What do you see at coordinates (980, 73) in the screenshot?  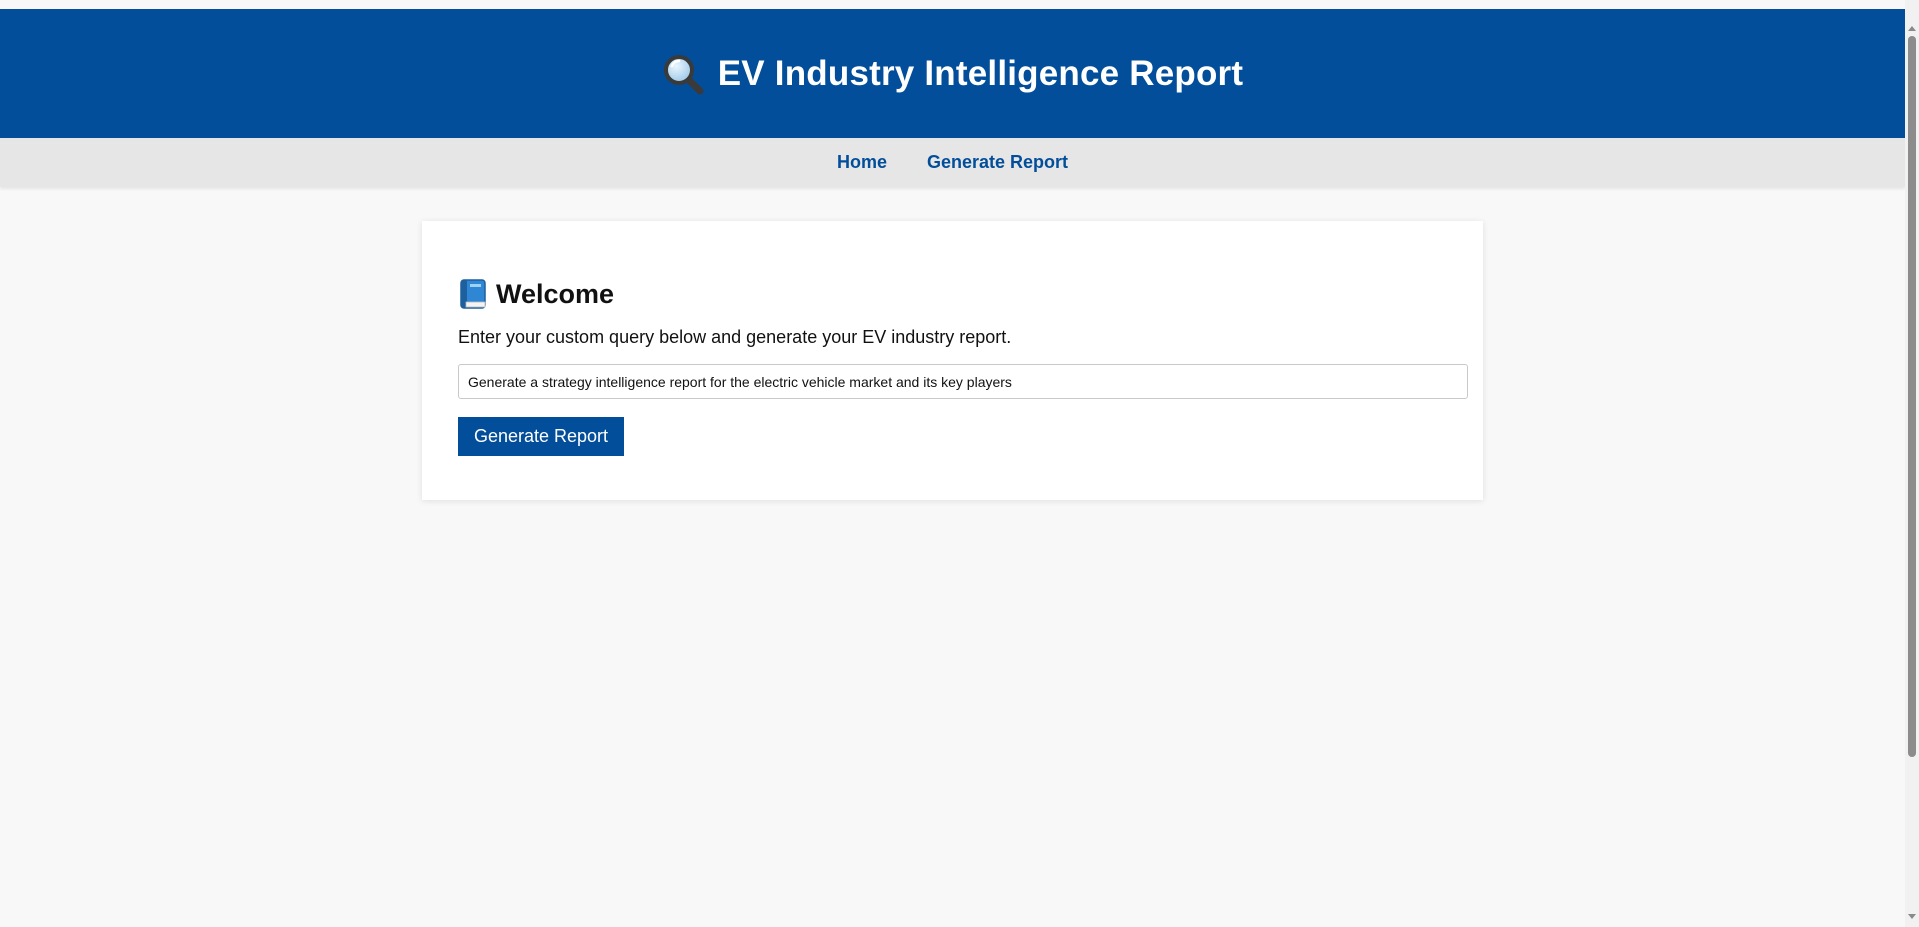 I see `header-title-text: EV Industry Intelligence Report` at bounding box center [980, 73].